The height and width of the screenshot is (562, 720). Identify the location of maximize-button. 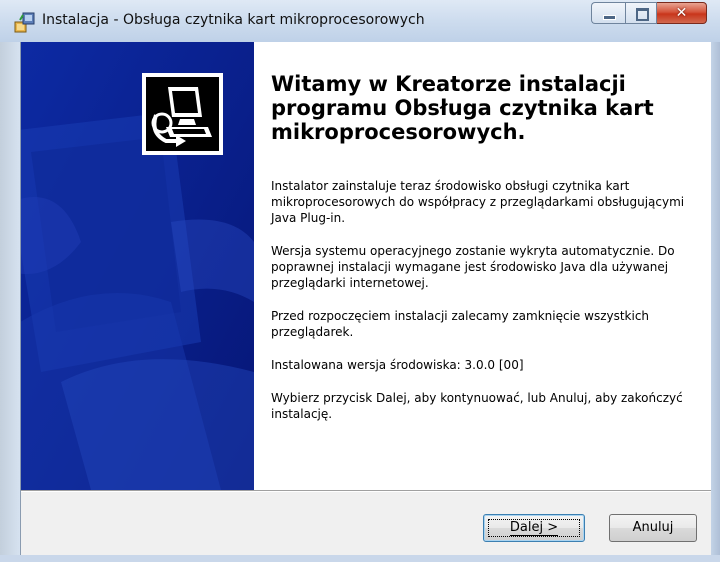
(641, 13).